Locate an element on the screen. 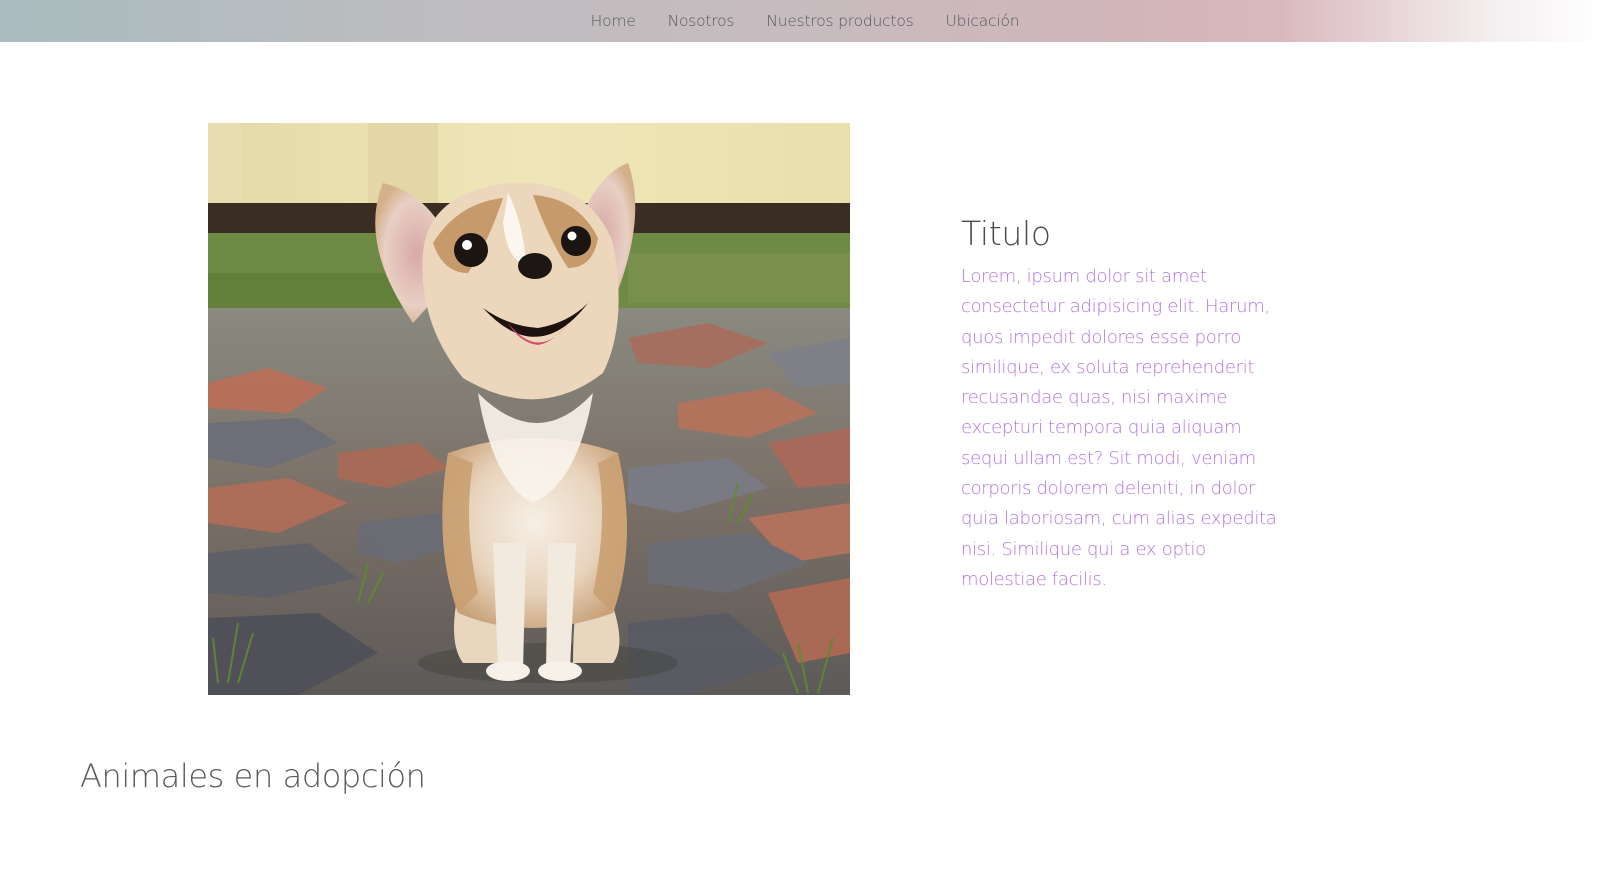 Image resolution: width=1600 pixels, height=894 pixels. nav-link-nuestros-productos: Nuestros productos is located at coordinates (839, 21).